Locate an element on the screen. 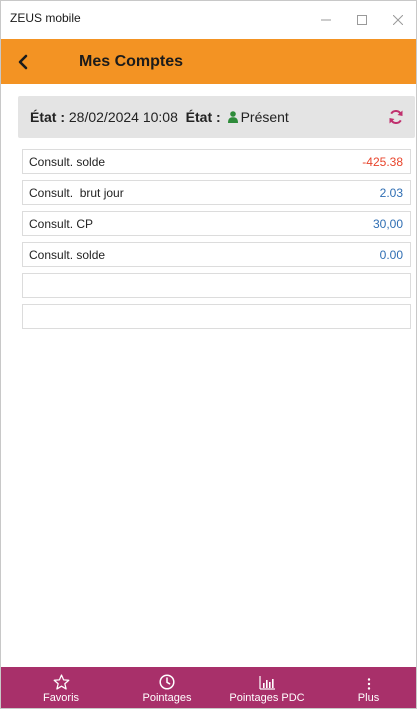 Image resolution: width=417 pixels, height=709 pixels. item-value: -425.38 is located at coordinates (382, 161).